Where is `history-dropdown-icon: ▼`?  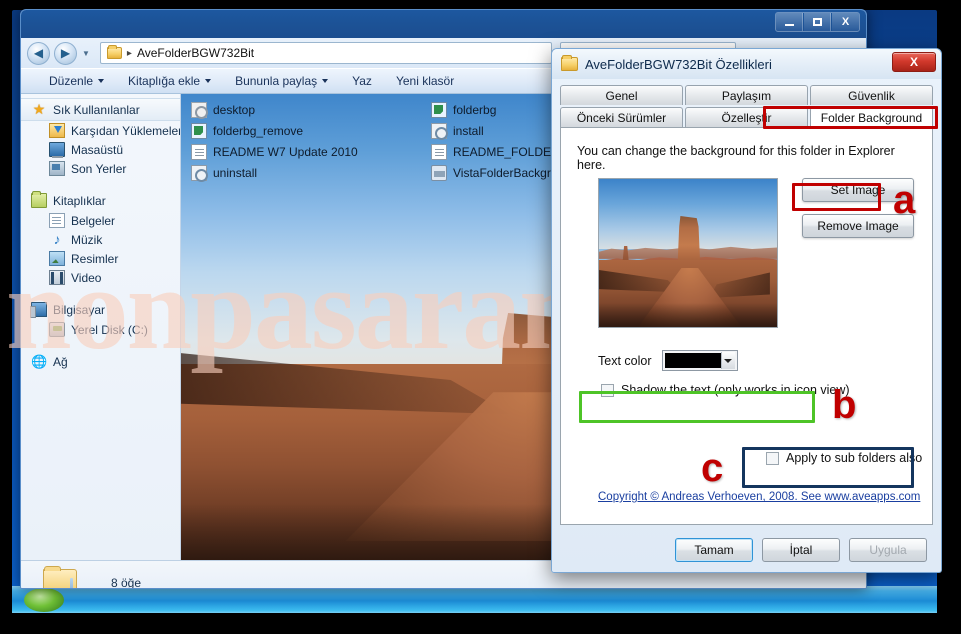 history-dropdown-icon: ▼ is located at coordinates (86, 53).